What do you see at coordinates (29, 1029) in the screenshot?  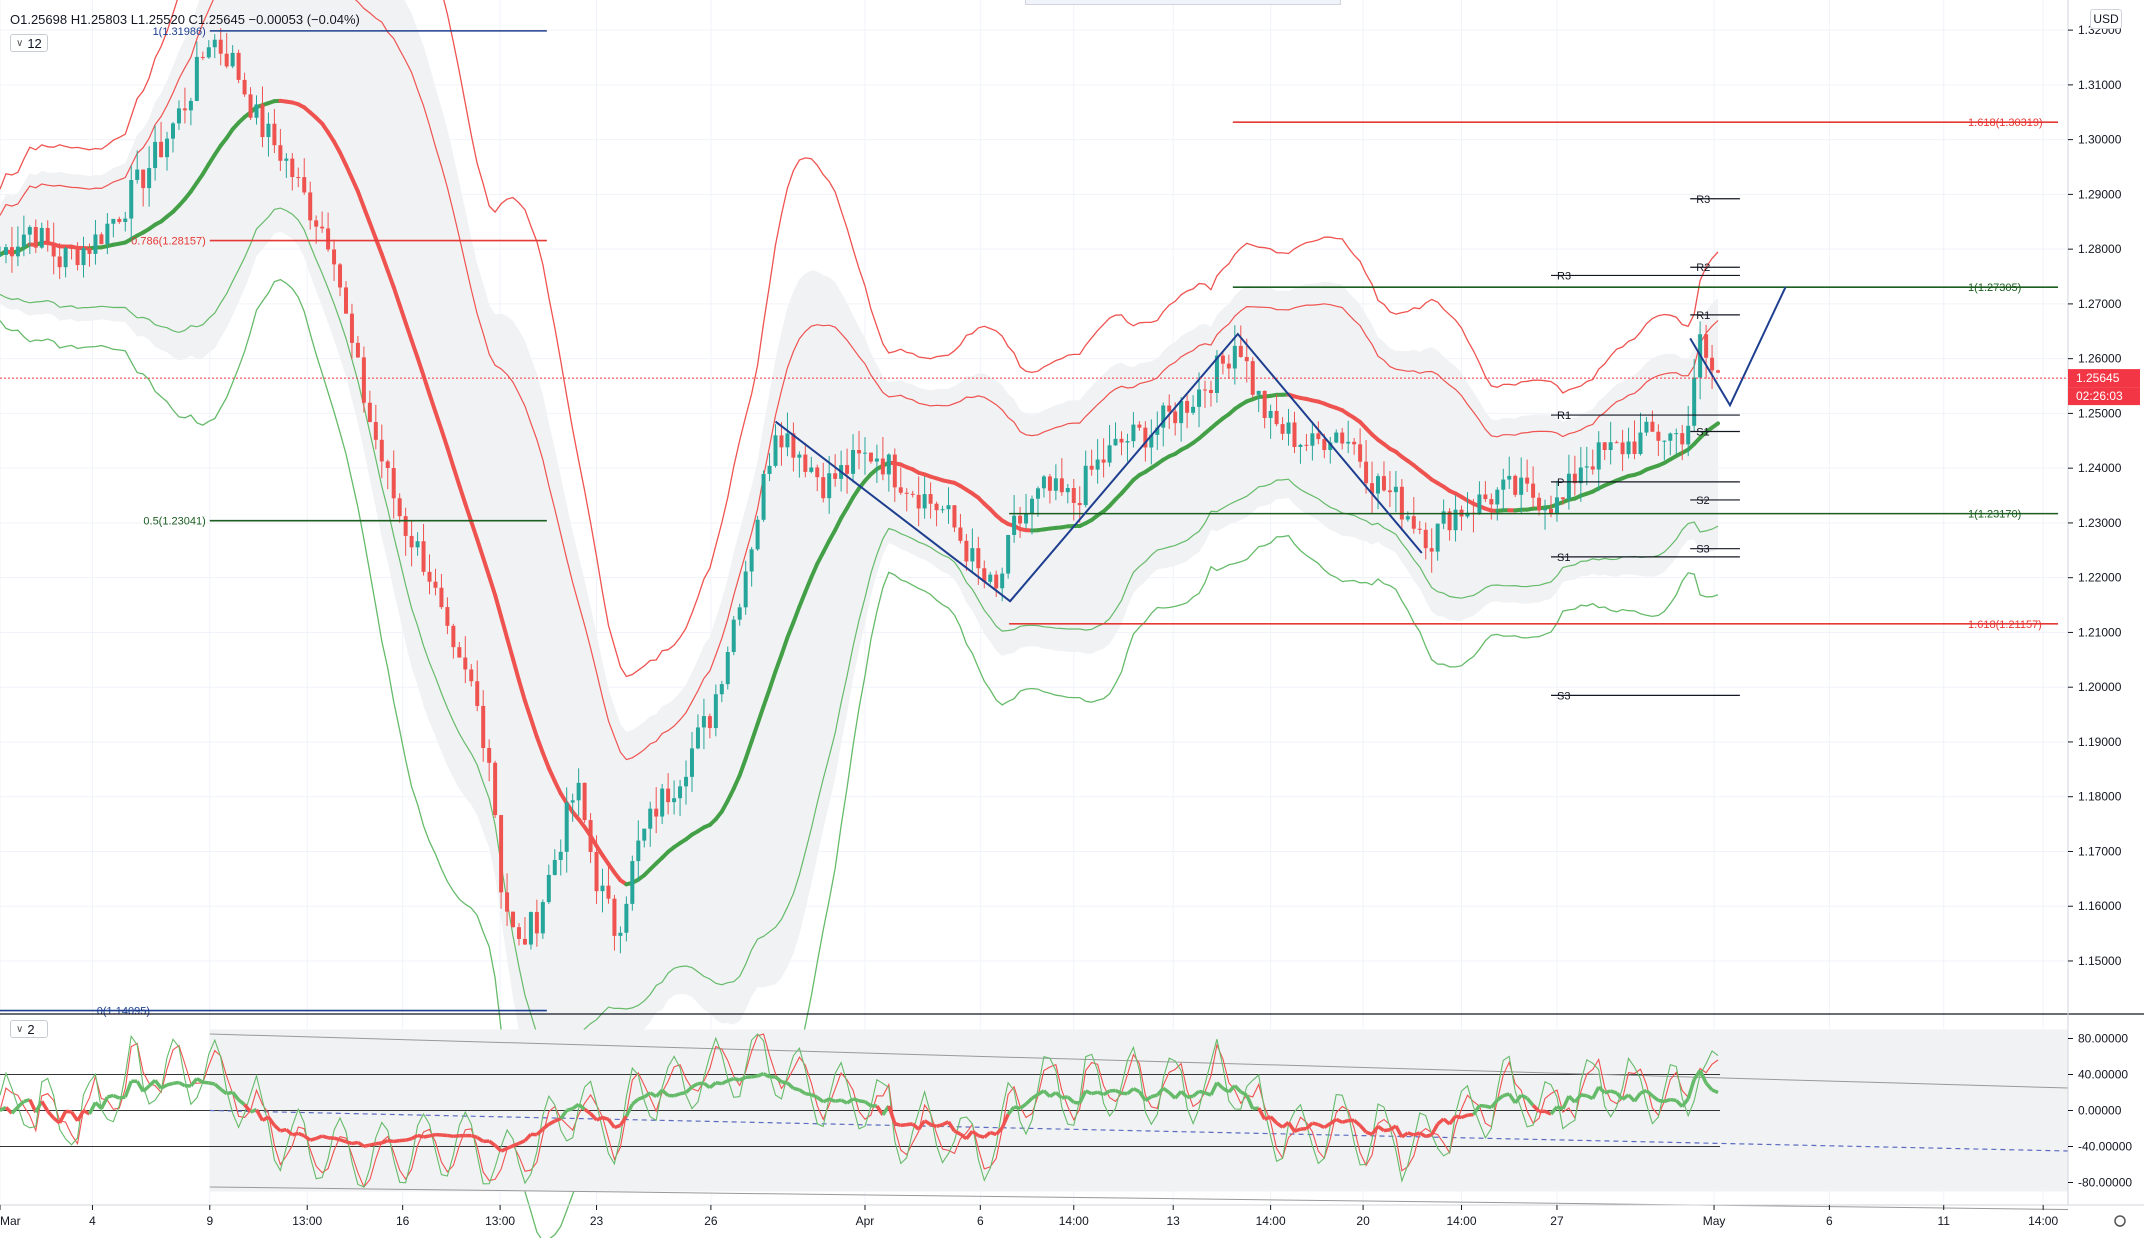 I see `oscillator-legend-toggle: ∨ 2` at bounding box center [29, 1029].